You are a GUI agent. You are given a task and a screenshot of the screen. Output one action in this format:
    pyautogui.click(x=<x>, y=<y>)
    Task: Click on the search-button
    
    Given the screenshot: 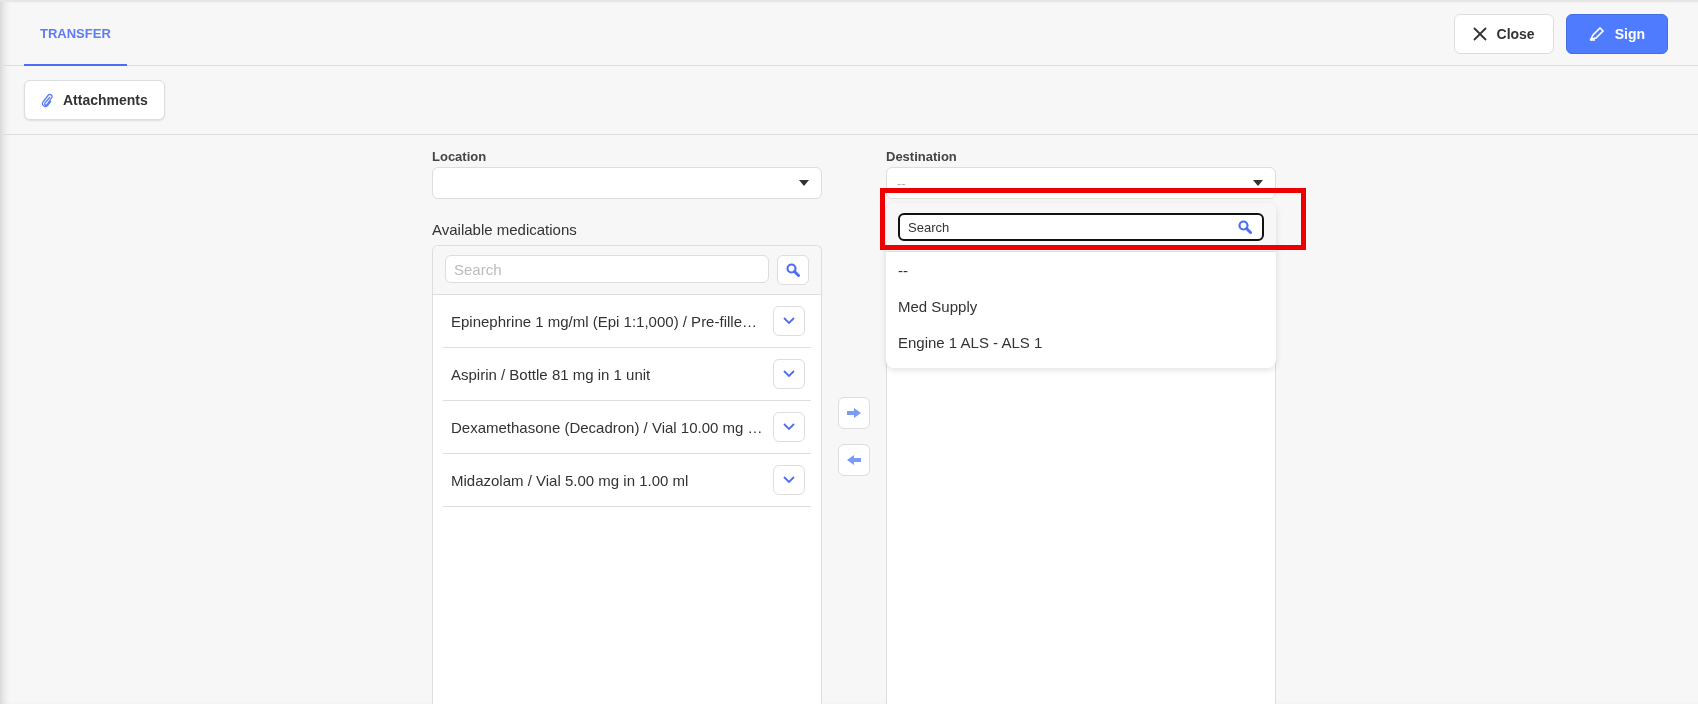 What is the action you would take?
    pyautogui.click(x=793, y=270)
    